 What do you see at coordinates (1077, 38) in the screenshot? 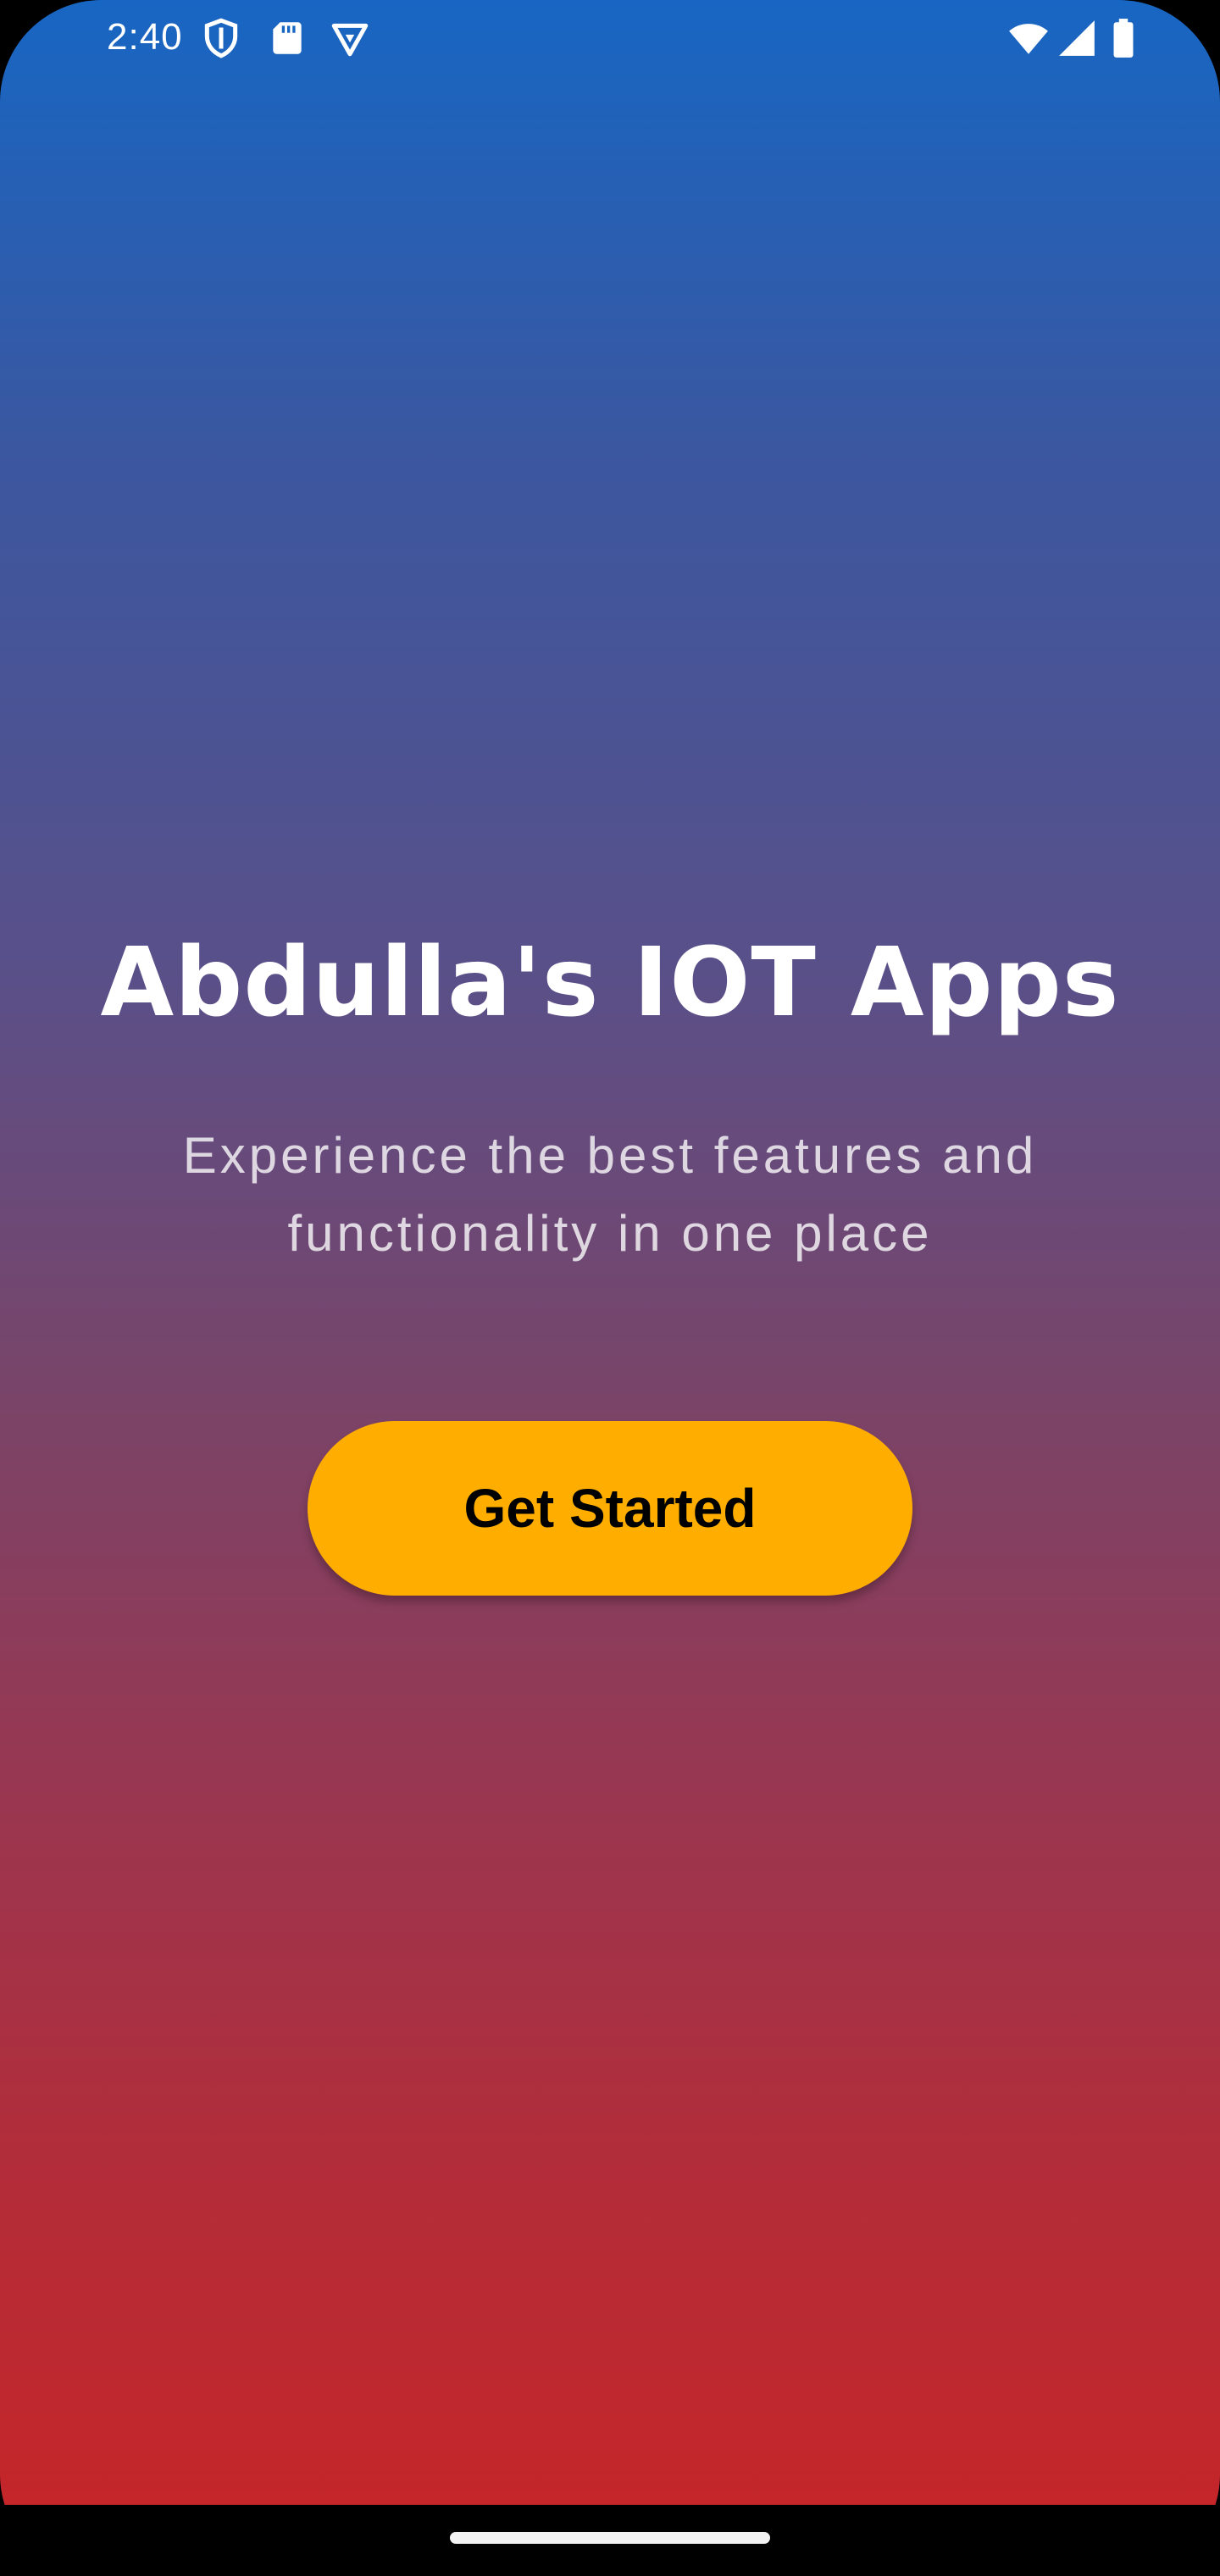
I see `cellular-signal-icon` at bounding box center [1077, 38].